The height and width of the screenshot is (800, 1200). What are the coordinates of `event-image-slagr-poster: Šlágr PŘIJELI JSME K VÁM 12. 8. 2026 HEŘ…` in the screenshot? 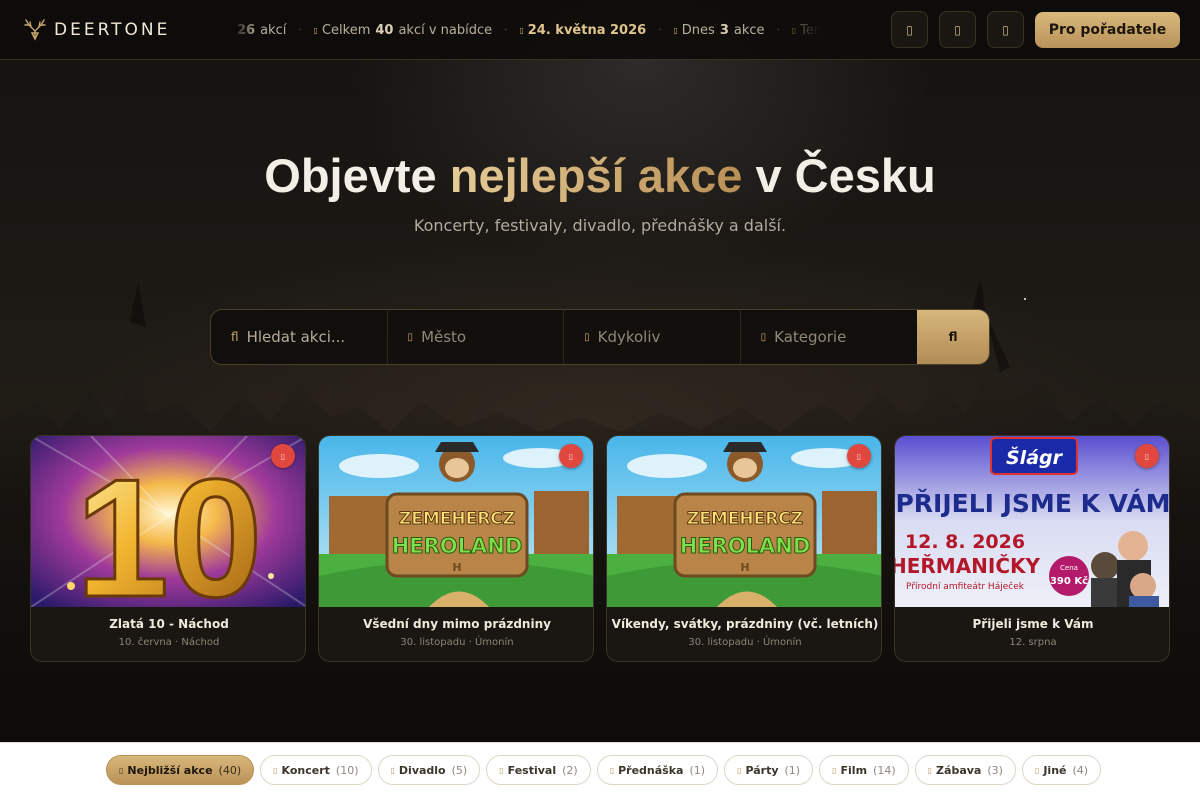 It's located at (1032, 521).